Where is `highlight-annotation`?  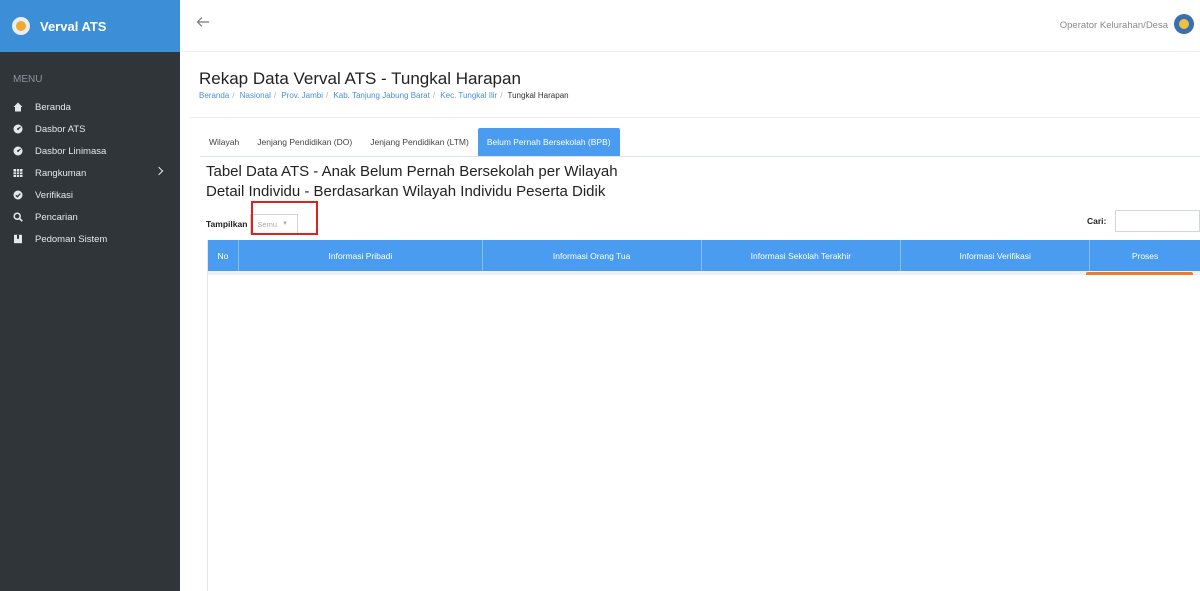 highlight-annotation is located at coordinates (284, 218).